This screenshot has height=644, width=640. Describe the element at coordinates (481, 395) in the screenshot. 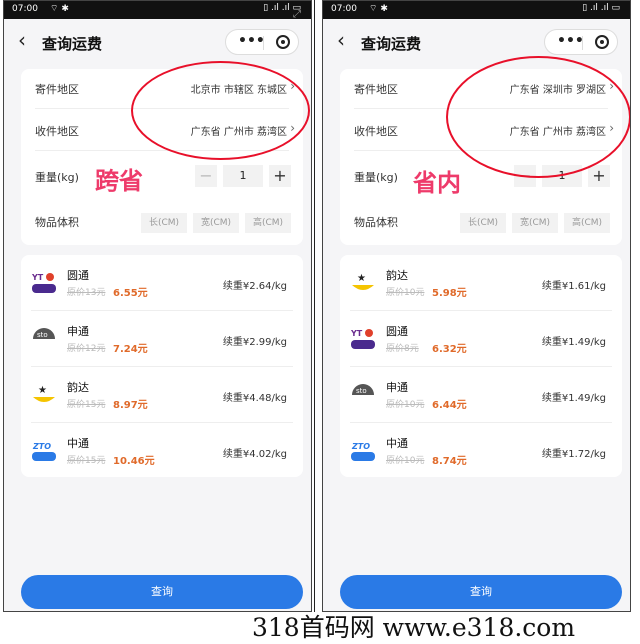

I see `courier-item: sto 申通 原价10元 6.44元 续重¥1.49/kg` at that location.